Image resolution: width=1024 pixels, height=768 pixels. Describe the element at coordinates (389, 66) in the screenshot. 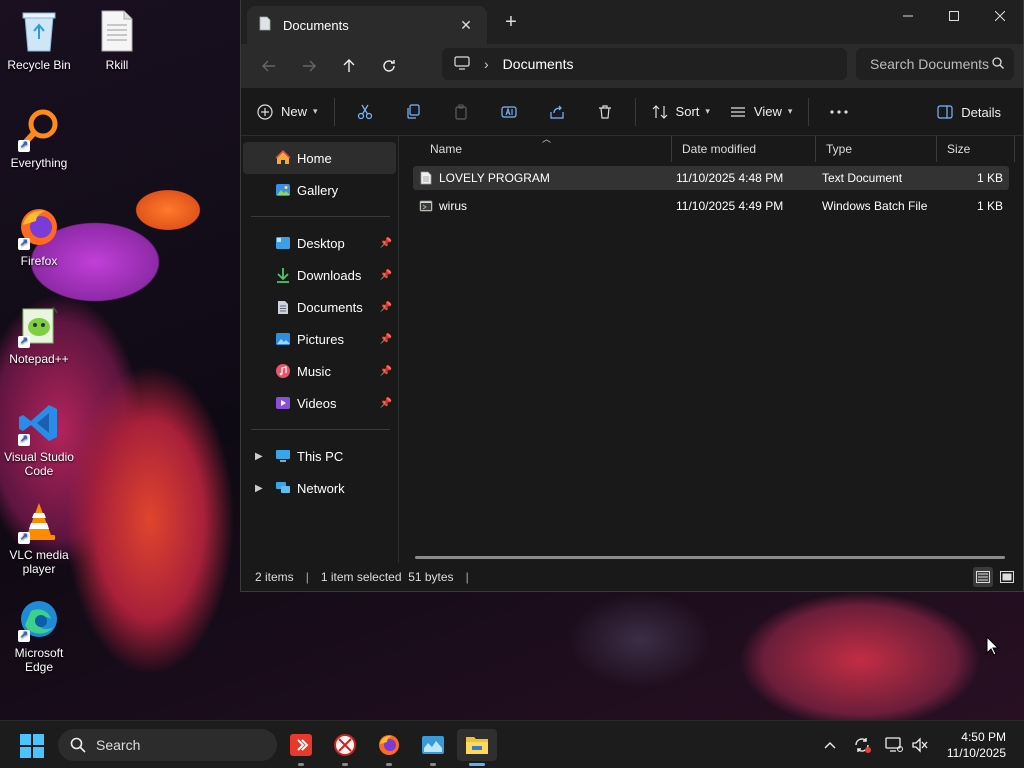

I see `refresh-button` at that location.